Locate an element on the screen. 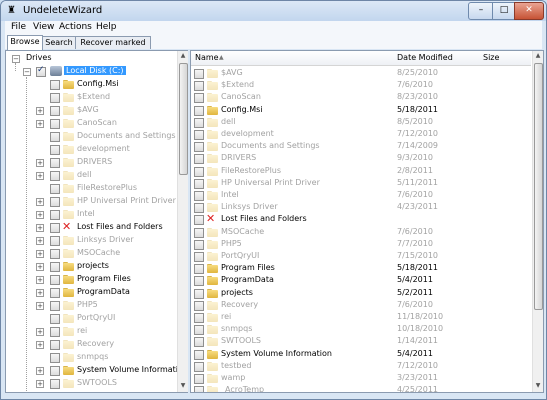 The width and height of the screenshot is (547, 400). tree-node-local-disk: − Local Disk (C:) is located at coordinates (91, 71).